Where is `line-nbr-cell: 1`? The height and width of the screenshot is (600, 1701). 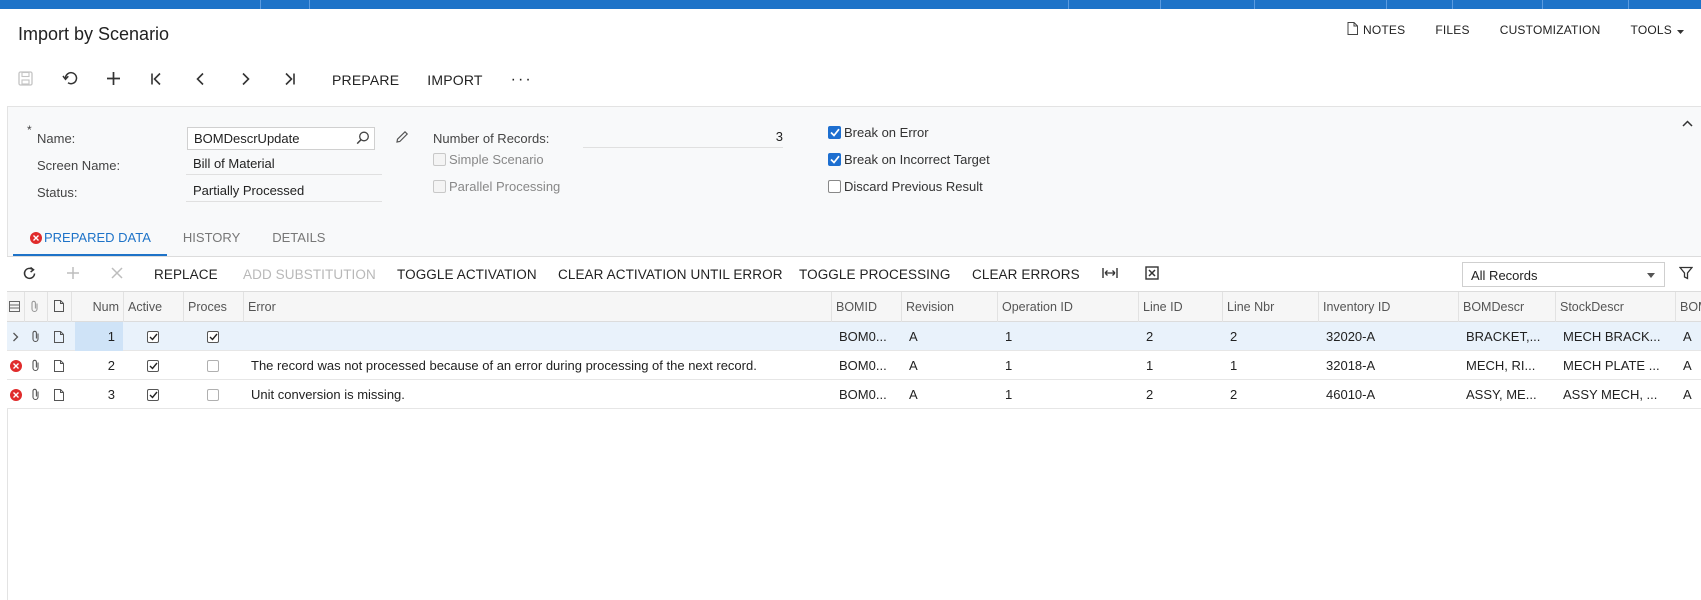 line-nbr-cell: 1 is located at coordinates (1270, 365).